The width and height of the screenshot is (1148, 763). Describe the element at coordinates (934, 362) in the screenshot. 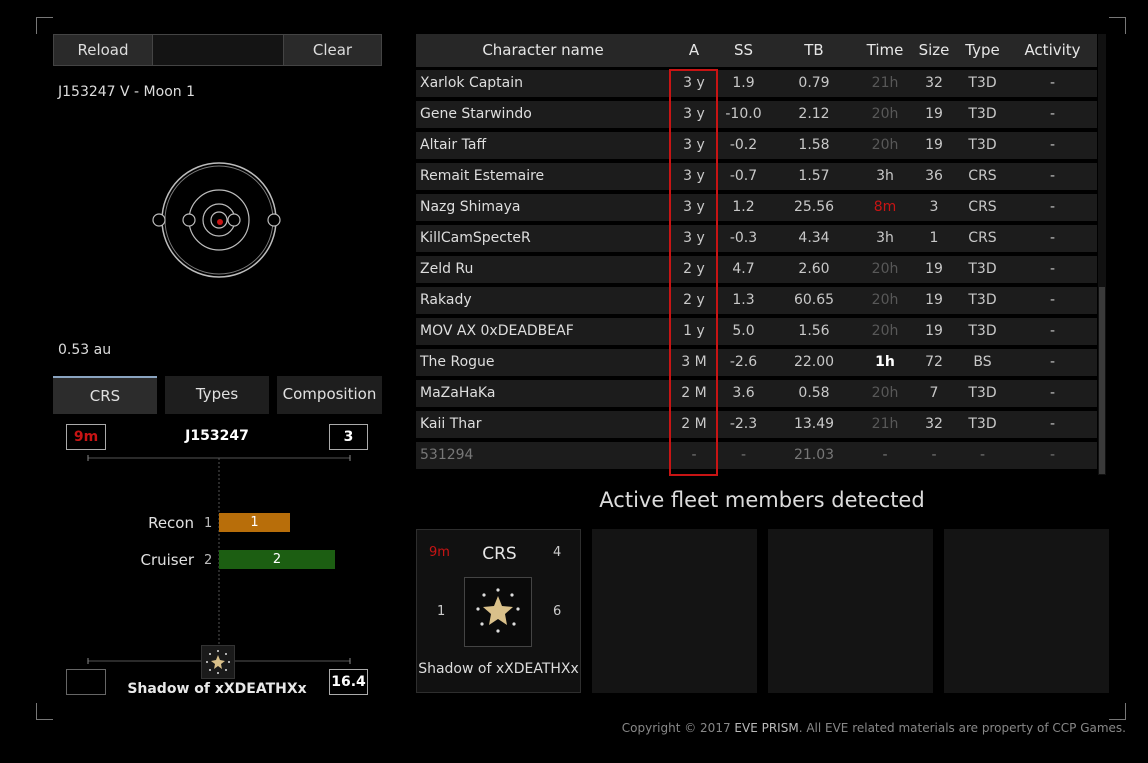

I see `cell-size: 72` at that location.